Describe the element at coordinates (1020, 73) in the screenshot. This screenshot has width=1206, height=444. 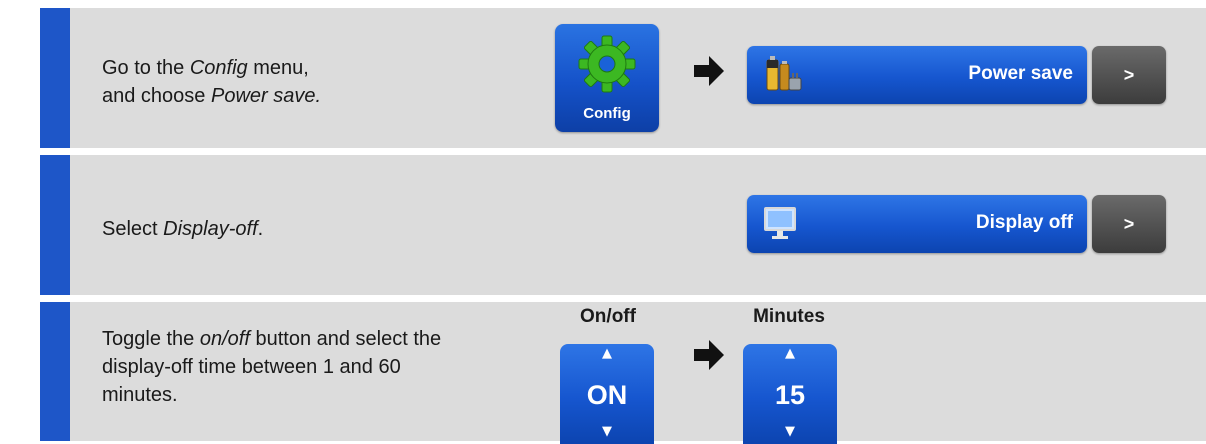
I see `power-save-label: Power save` at that location.